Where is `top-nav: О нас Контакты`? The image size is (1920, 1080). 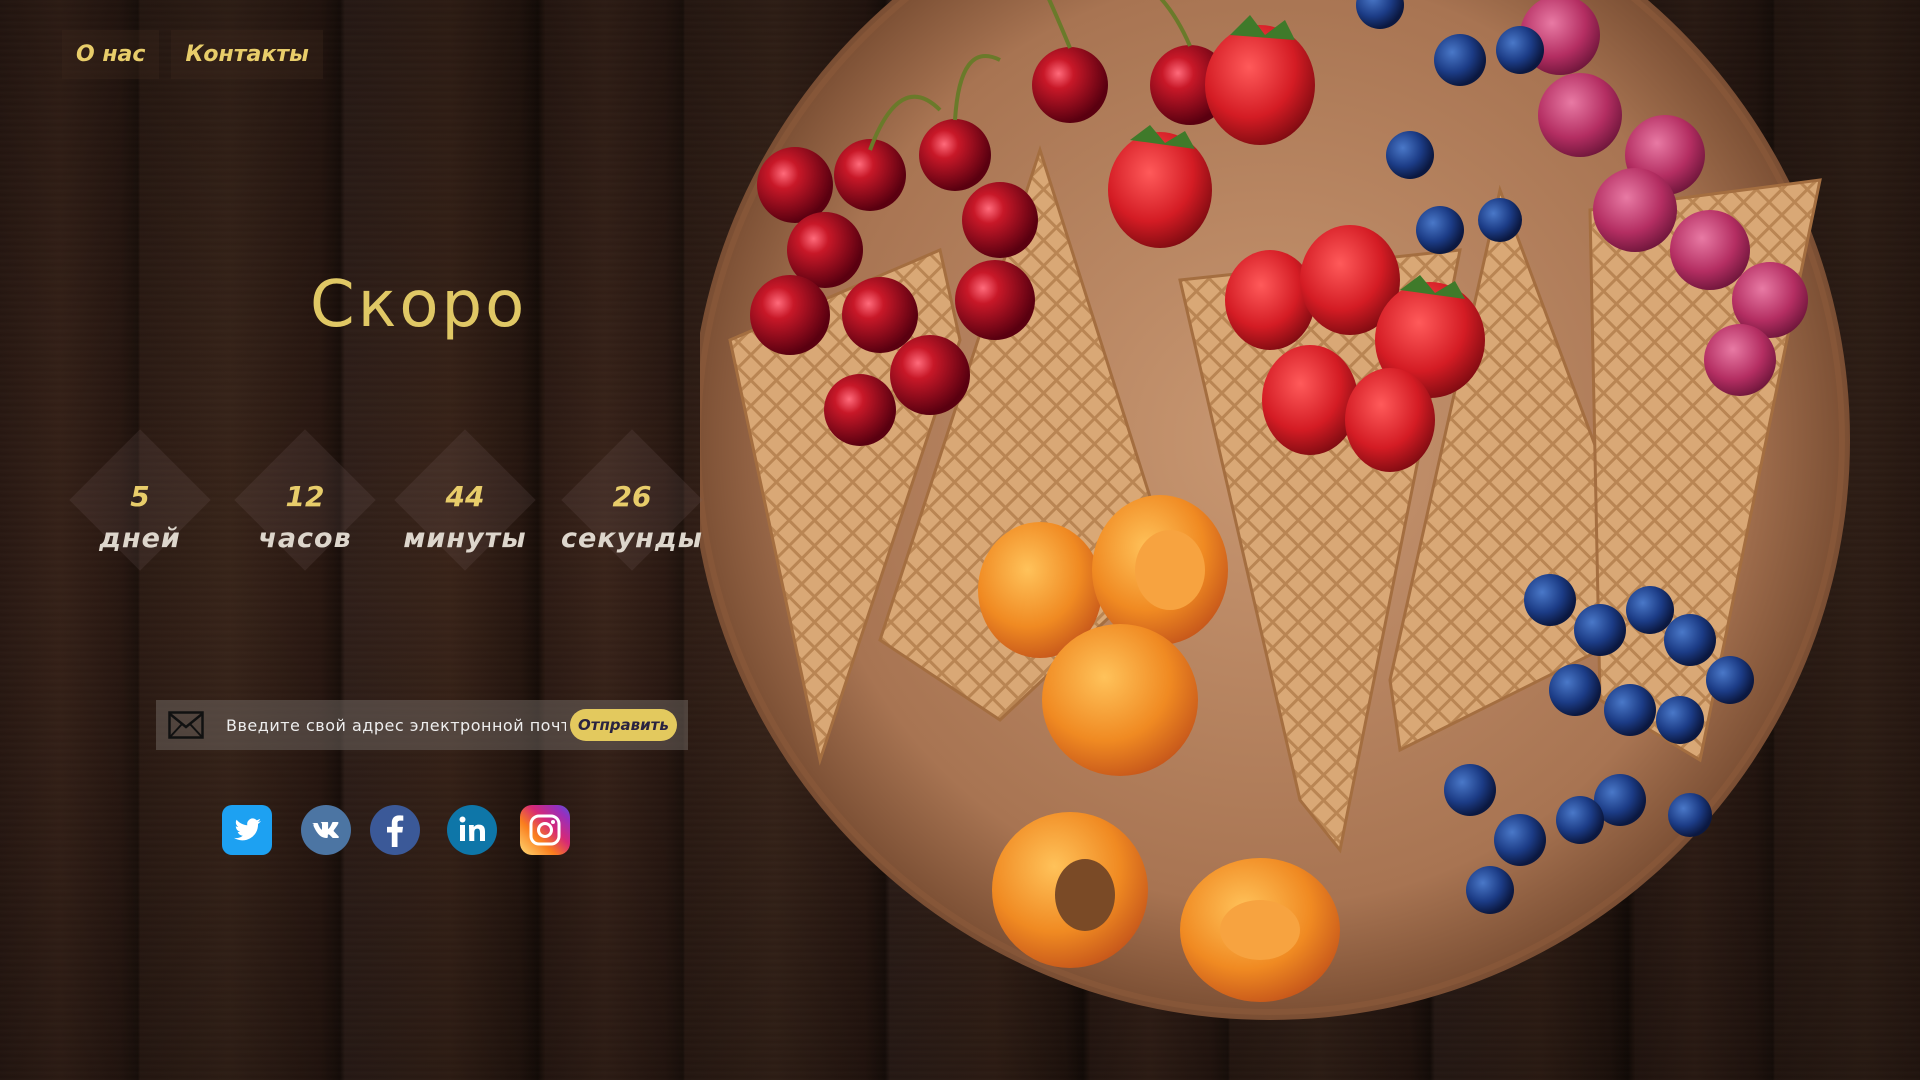 top-nav: О нас Контакты is located at coordinates (192, 54).